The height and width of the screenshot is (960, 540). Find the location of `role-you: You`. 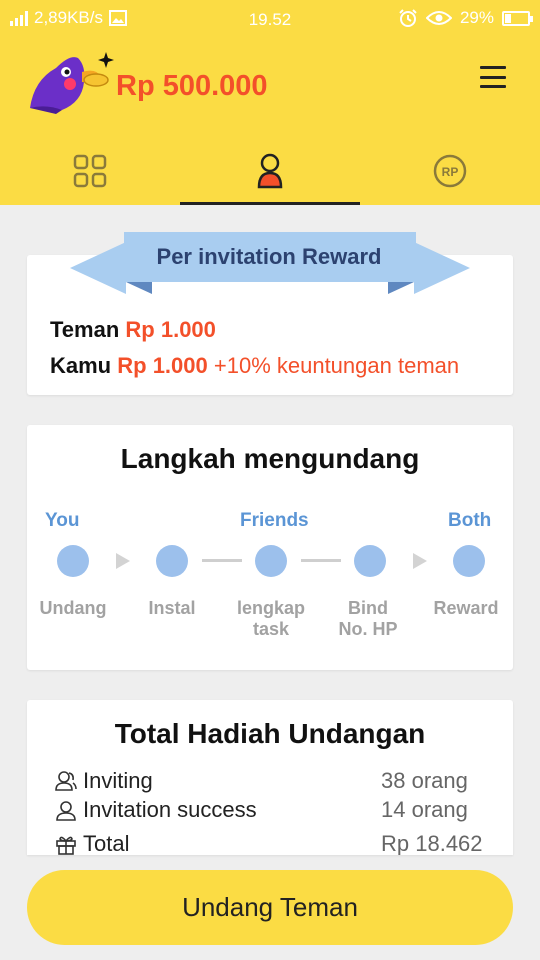

role-you: You is located at coordinates (62, 520).